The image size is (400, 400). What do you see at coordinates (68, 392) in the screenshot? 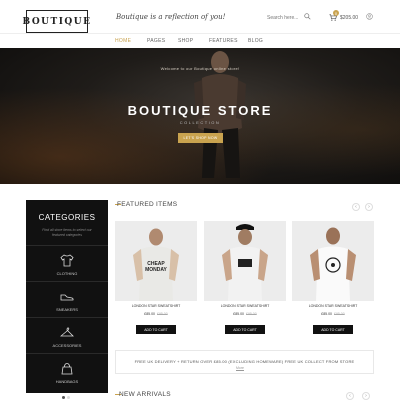
I see `categories-pagination` at bounding box center [68, 392].